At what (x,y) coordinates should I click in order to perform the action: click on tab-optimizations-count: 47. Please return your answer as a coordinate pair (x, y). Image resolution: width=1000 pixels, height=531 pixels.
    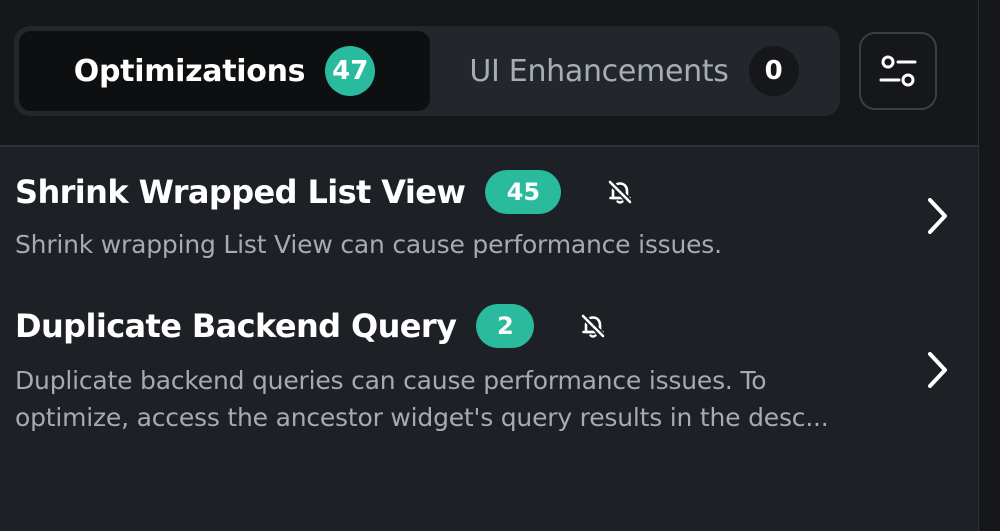
    Looking at the image, I should click on (350, 71).